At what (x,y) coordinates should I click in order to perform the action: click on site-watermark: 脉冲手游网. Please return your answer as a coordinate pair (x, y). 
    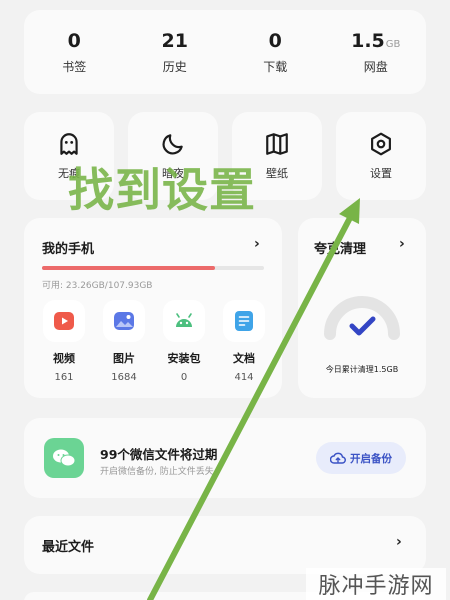
    Looking at the image, I should click on (376, 584).